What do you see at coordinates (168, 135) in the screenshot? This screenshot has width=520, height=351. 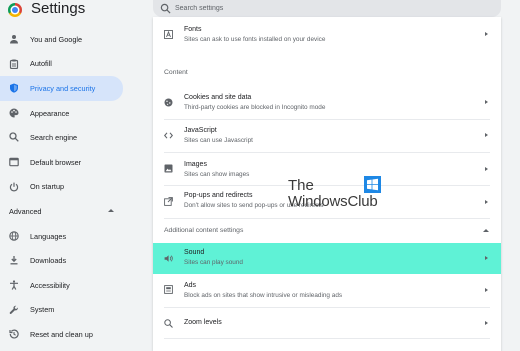 I see `code-icon` at bounding box center [168, 135].